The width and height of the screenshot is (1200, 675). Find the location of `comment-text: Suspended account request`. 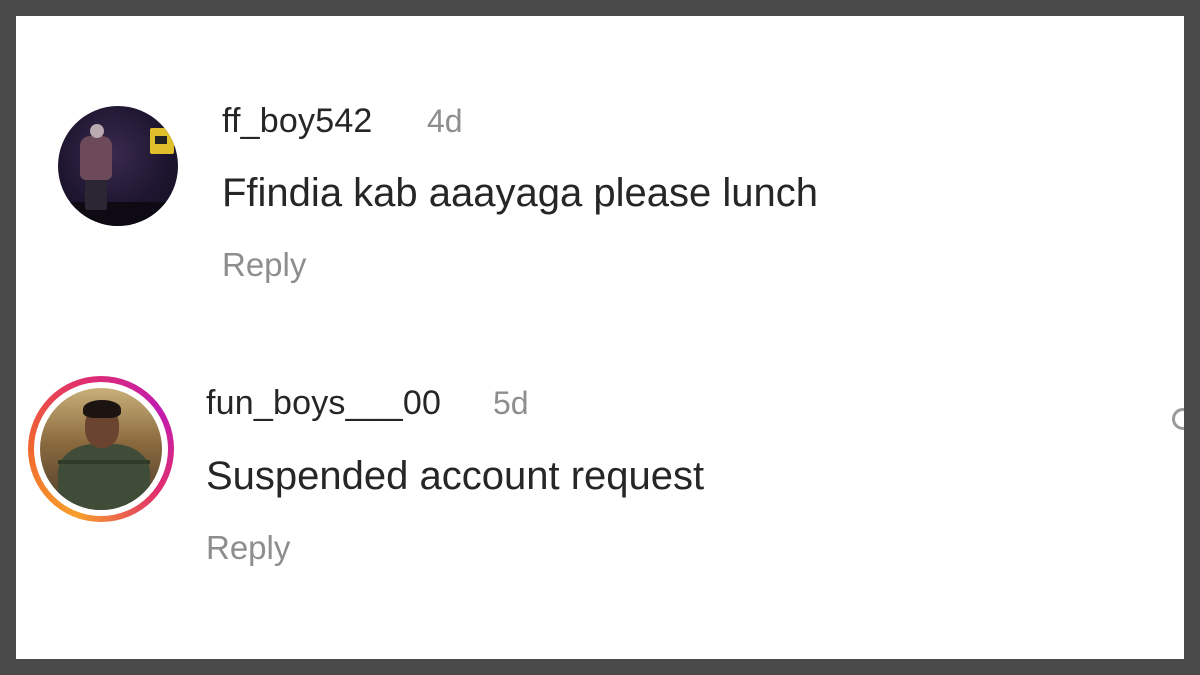

comment-text: Suspended account request is located at coordinates (455, 476).